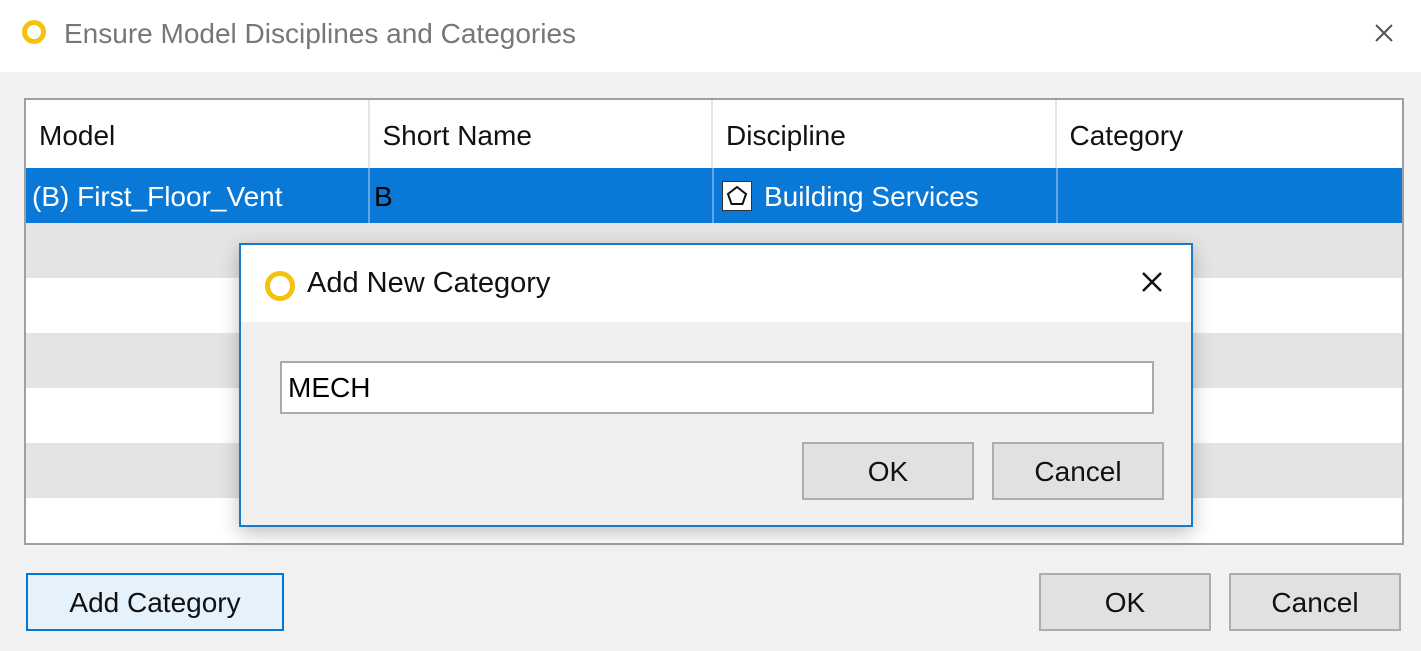  I want to click on column-header-discipline: Discipline, so click(885, 134).